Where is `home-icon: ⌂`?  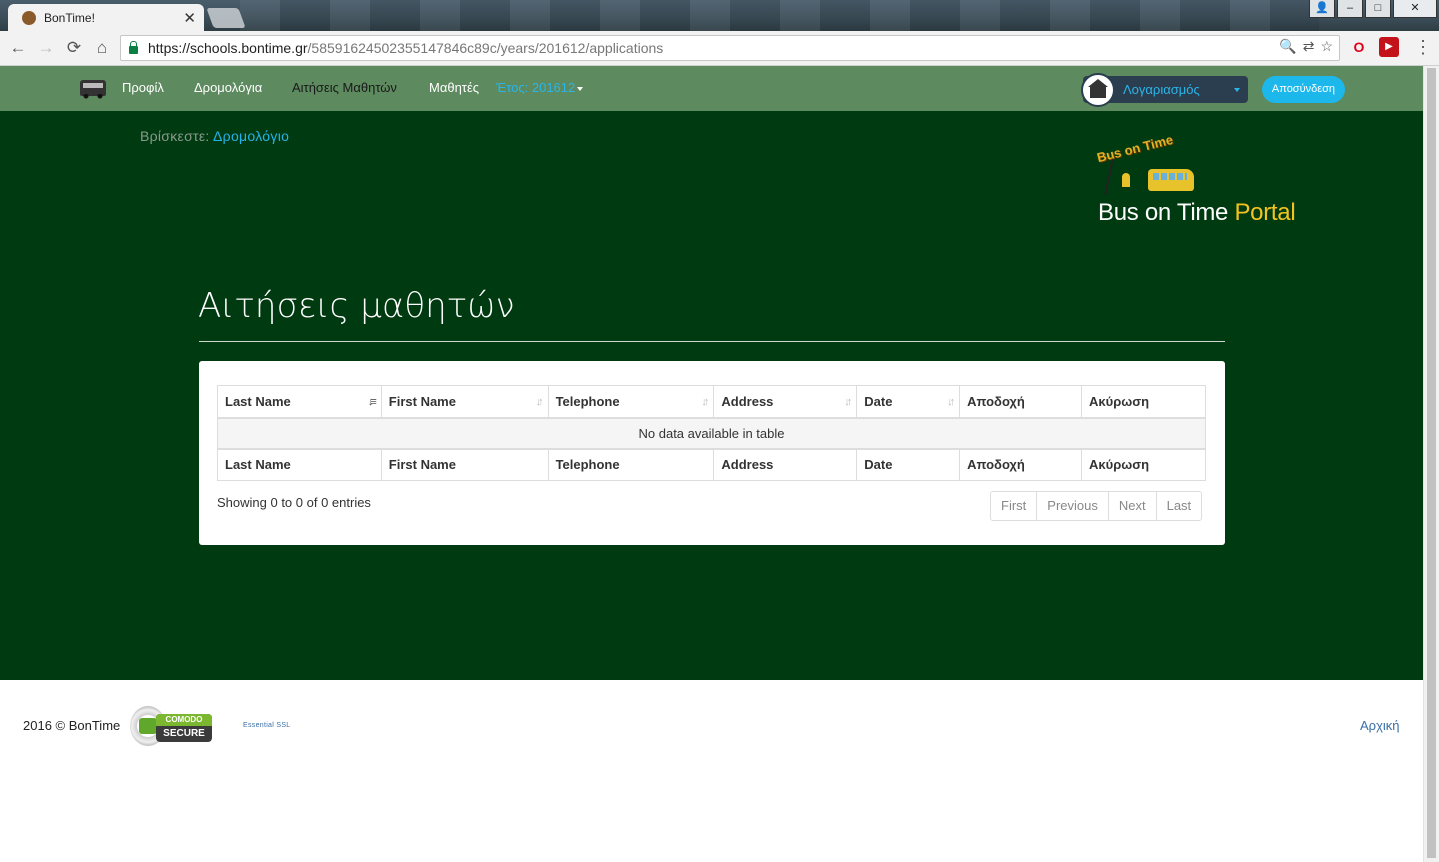
home-icon: ⌂ is located at coordinates (102, 48).